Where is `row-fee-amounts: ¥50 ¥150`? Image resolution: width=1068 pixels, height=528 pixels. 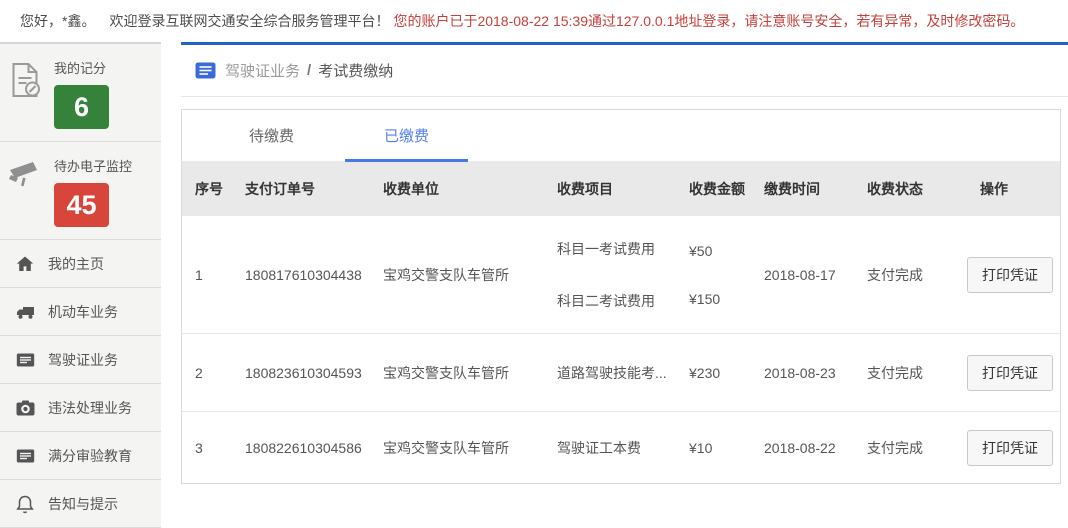 row-fee-amounts: ¥50 ¥150 is located at coordinates (726, 275).